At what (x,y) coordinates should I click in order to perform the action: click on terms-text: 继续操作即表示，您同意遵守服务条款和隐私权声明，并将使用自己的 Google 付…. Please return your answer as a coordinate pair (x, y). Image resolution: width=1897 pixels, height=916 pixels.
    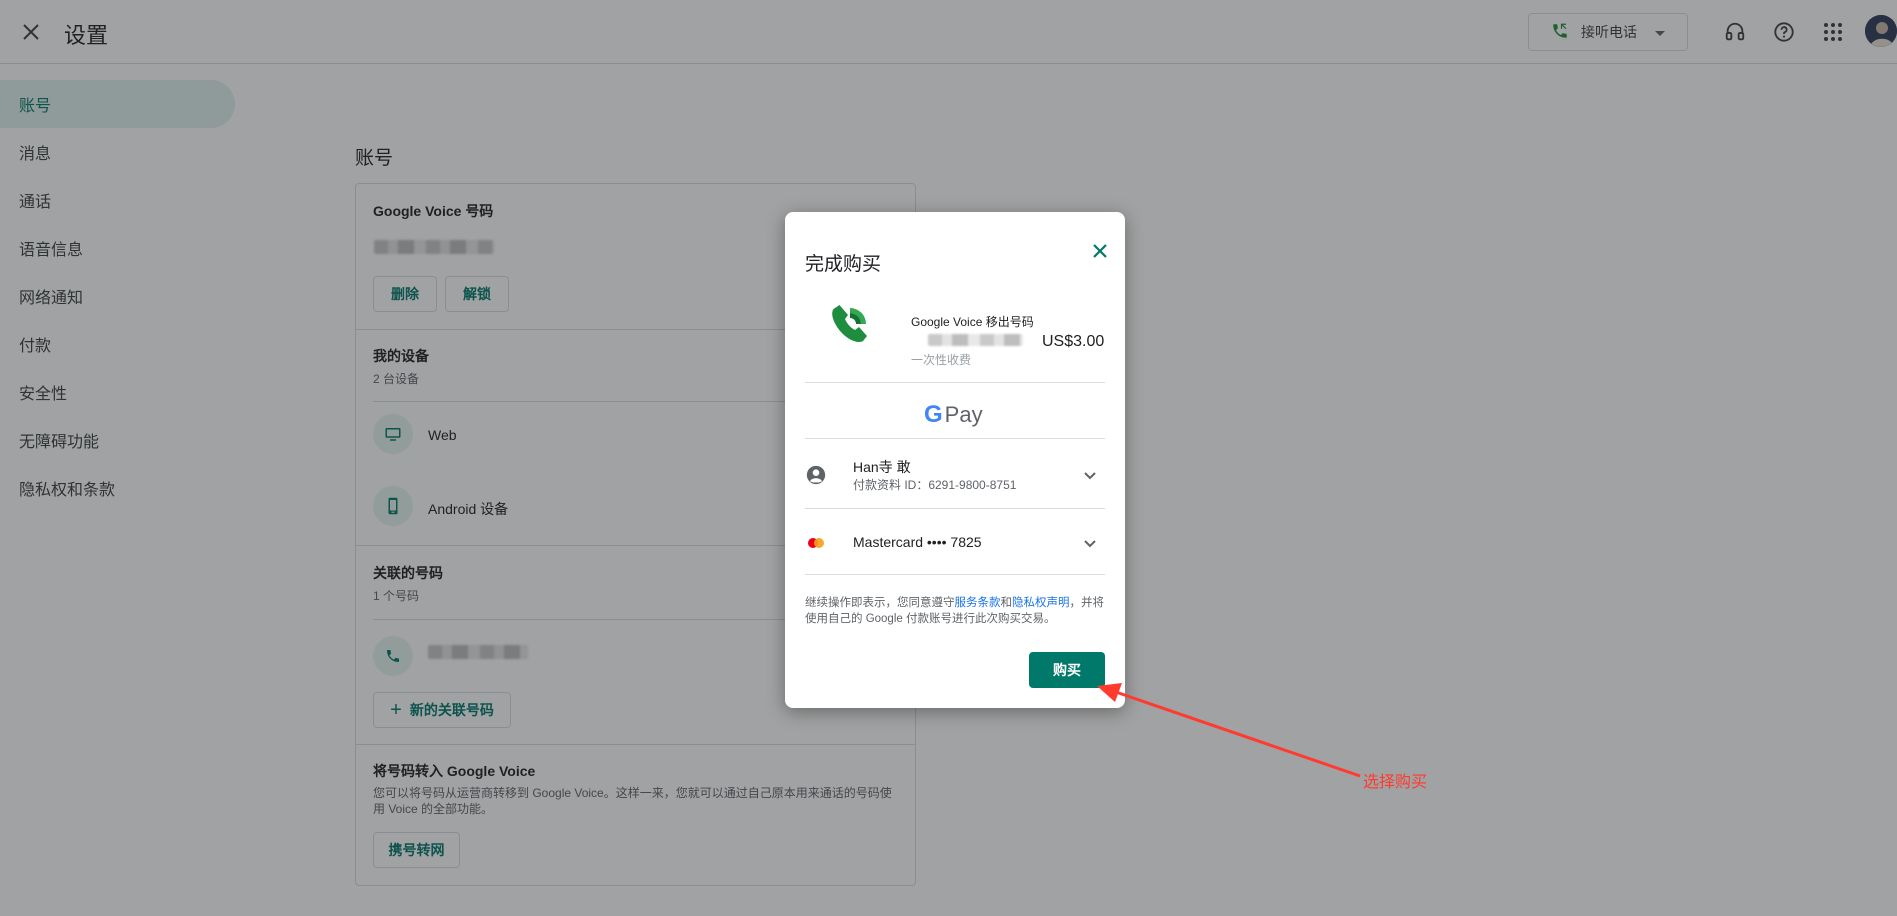
    Looking at the image, I should click on (957, 611).